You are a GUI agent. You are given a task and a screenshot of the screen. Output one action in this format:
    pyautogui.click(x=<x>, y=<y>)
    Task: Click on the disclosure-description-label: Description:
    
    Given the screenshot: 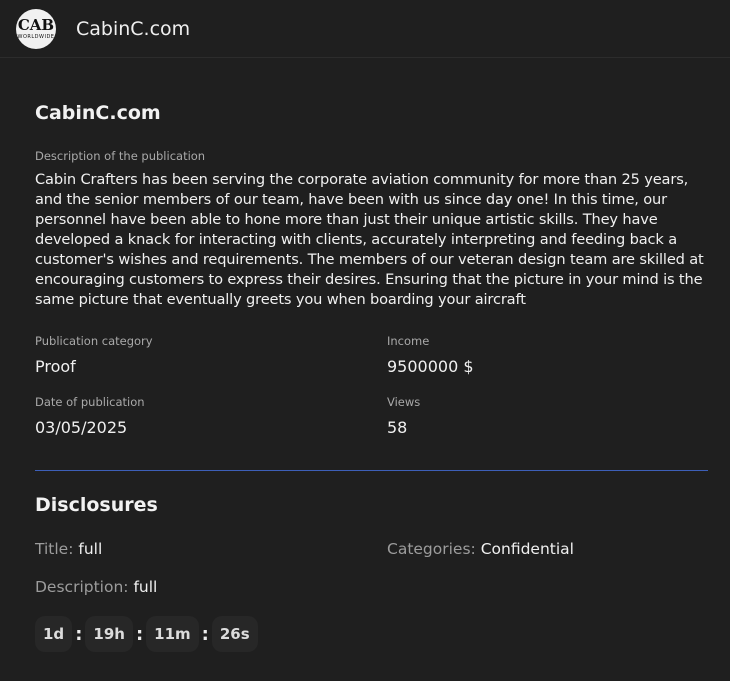 What is the action you would take?
    pyautogui.click(x=84, y=587)
    